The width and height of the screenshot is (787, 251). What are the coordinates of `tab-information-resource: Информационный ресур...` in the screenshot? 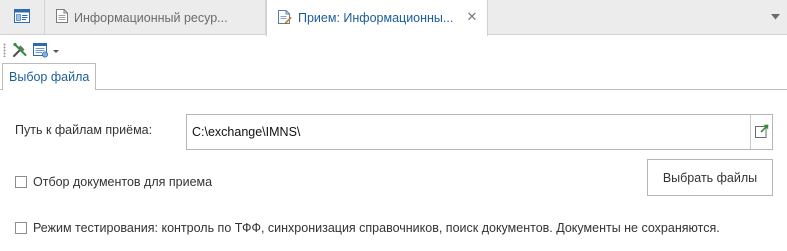 It's located at (155, 17).